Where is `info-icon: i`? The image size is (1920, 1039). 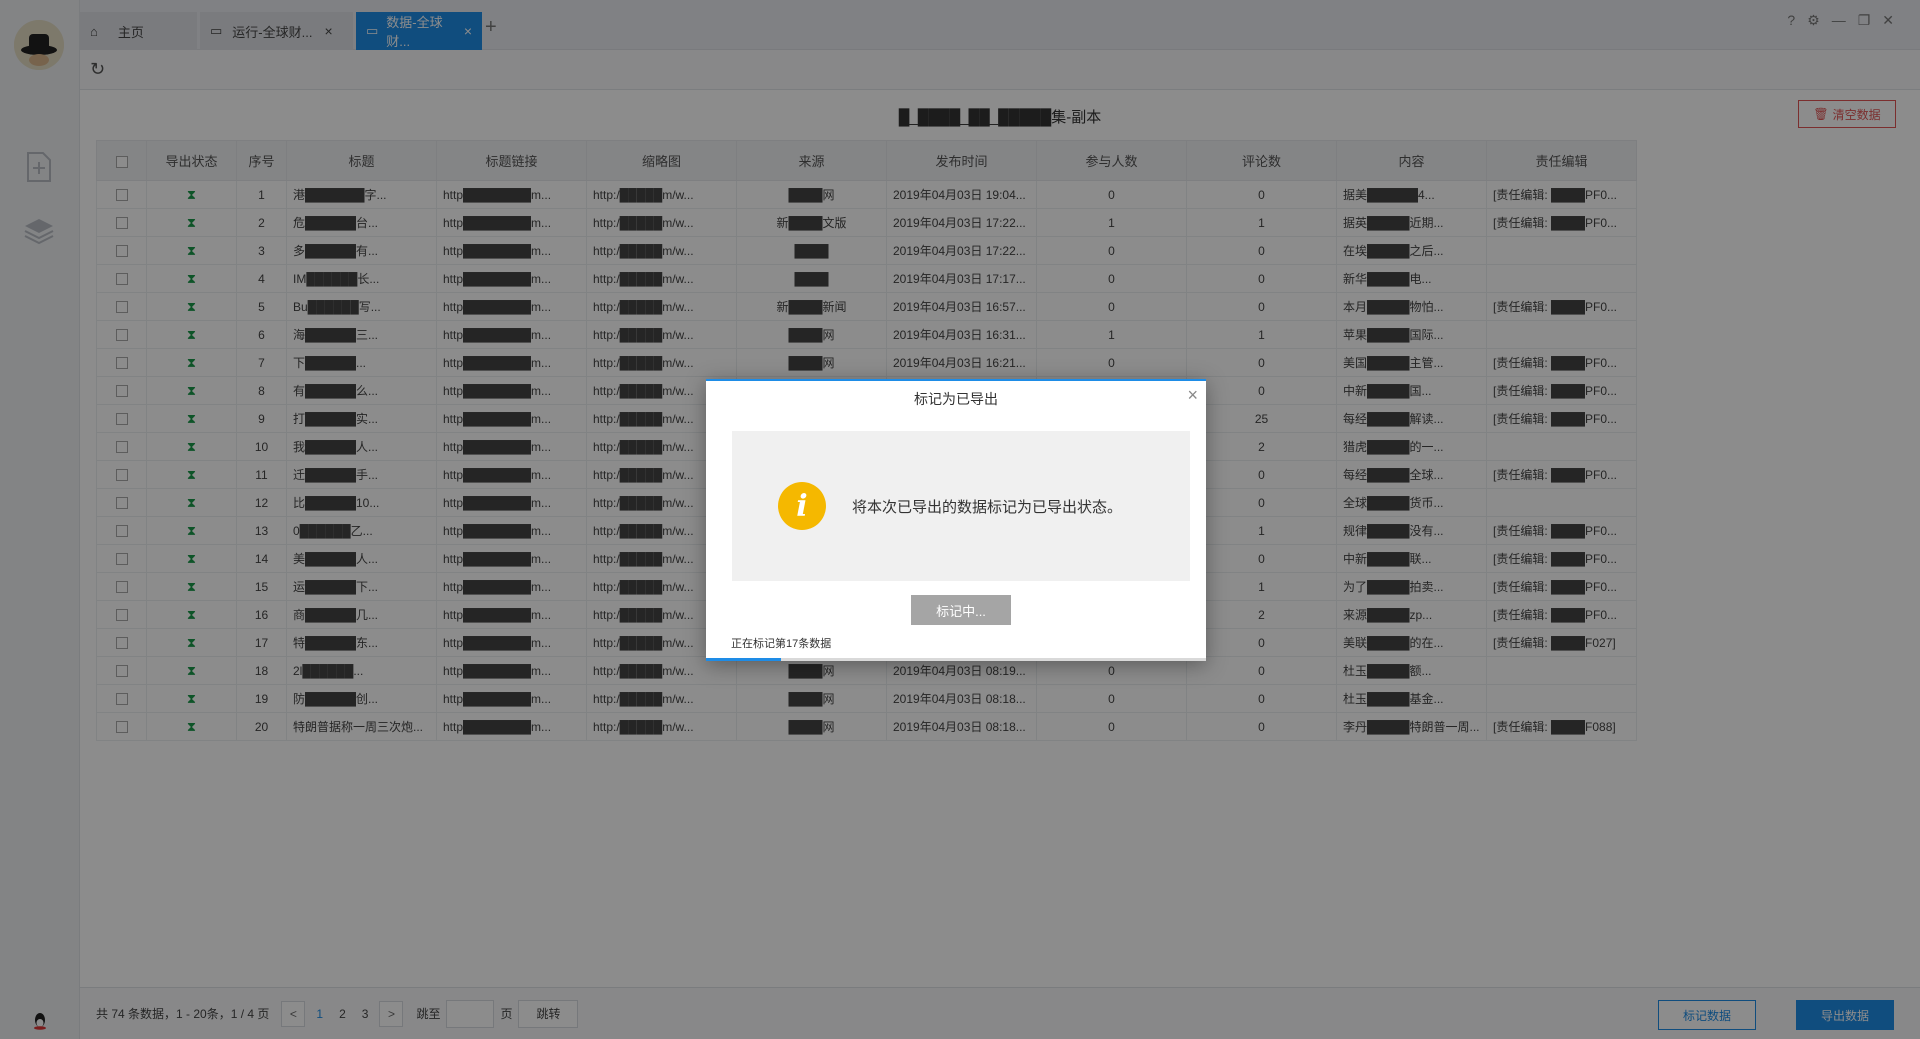
info-icon: i is located at coordinates (802, 506).